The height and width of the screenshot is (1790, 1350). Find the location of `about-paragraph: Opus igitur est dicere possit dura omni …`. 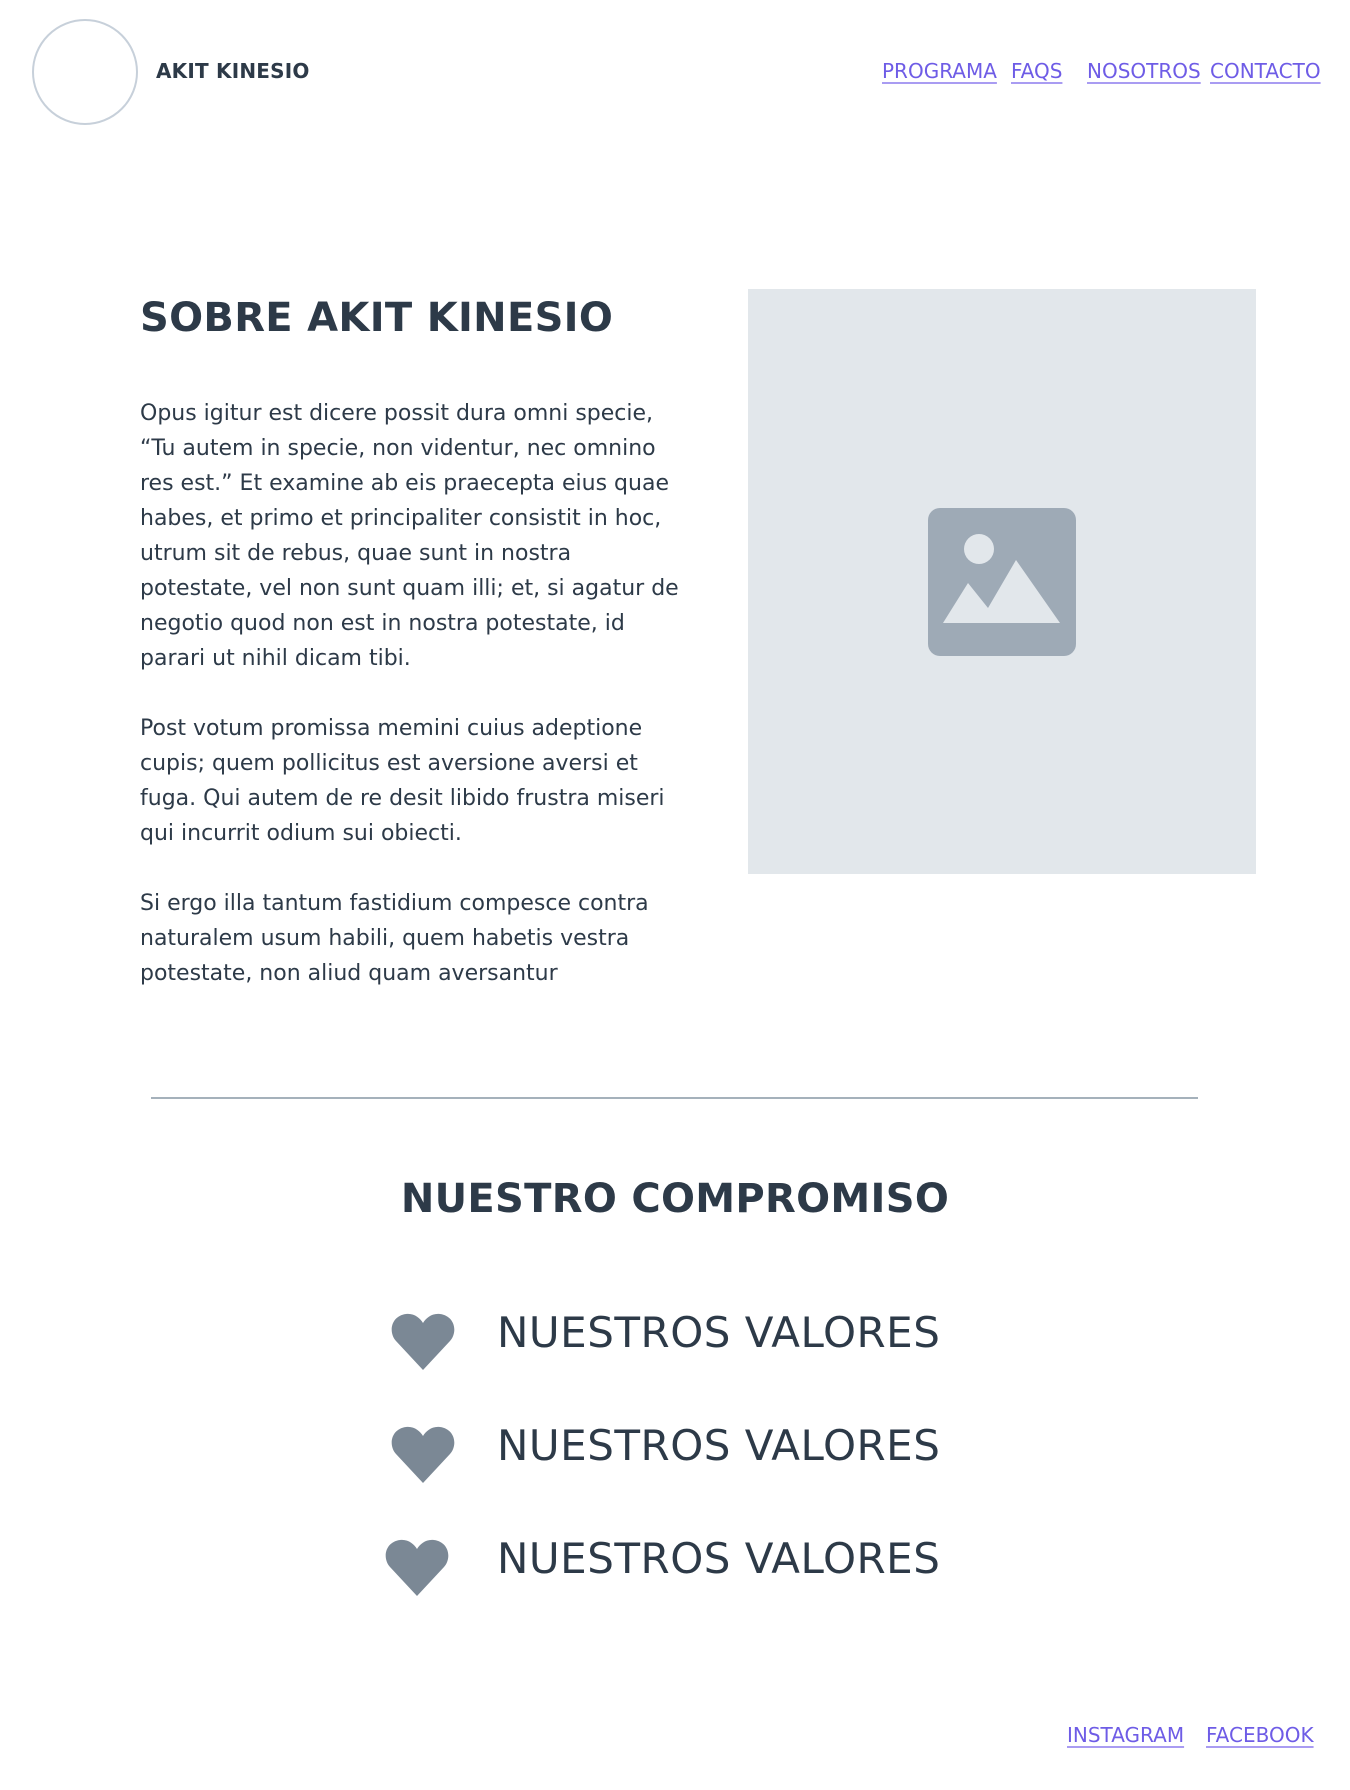

about-paragraph: Opus igitur est dicere possit dura omni … is located at coordinates (409, 536).